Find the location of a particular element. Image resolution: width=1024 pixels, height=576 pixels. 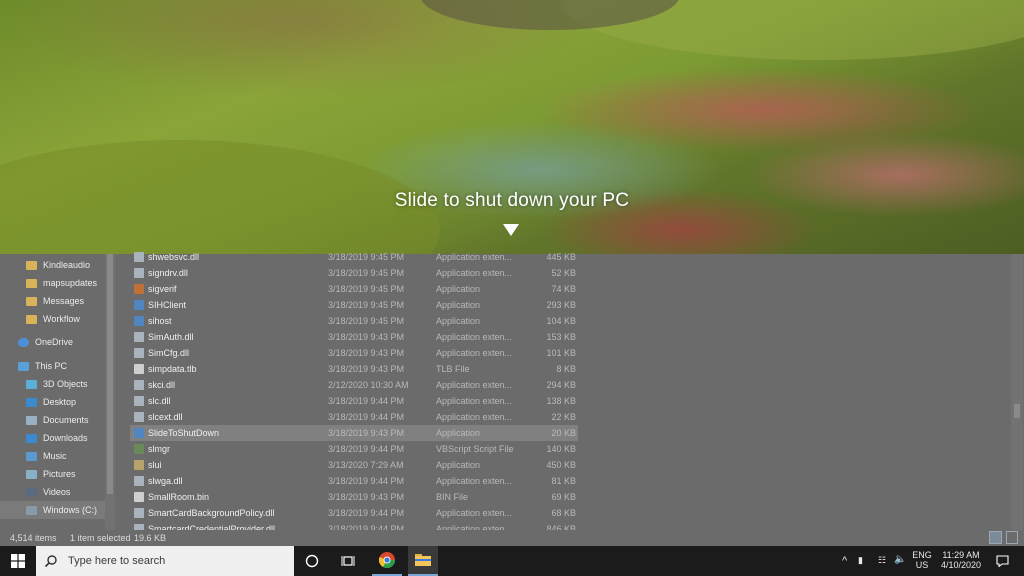

battery-icon: ▮ is located at coordinates (860, 560).